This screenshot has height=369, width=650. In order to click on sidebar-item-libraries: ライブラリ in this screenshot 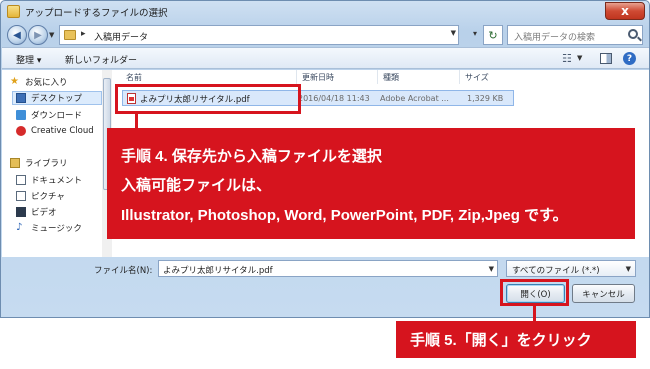, I will do `click(53, 163)`.